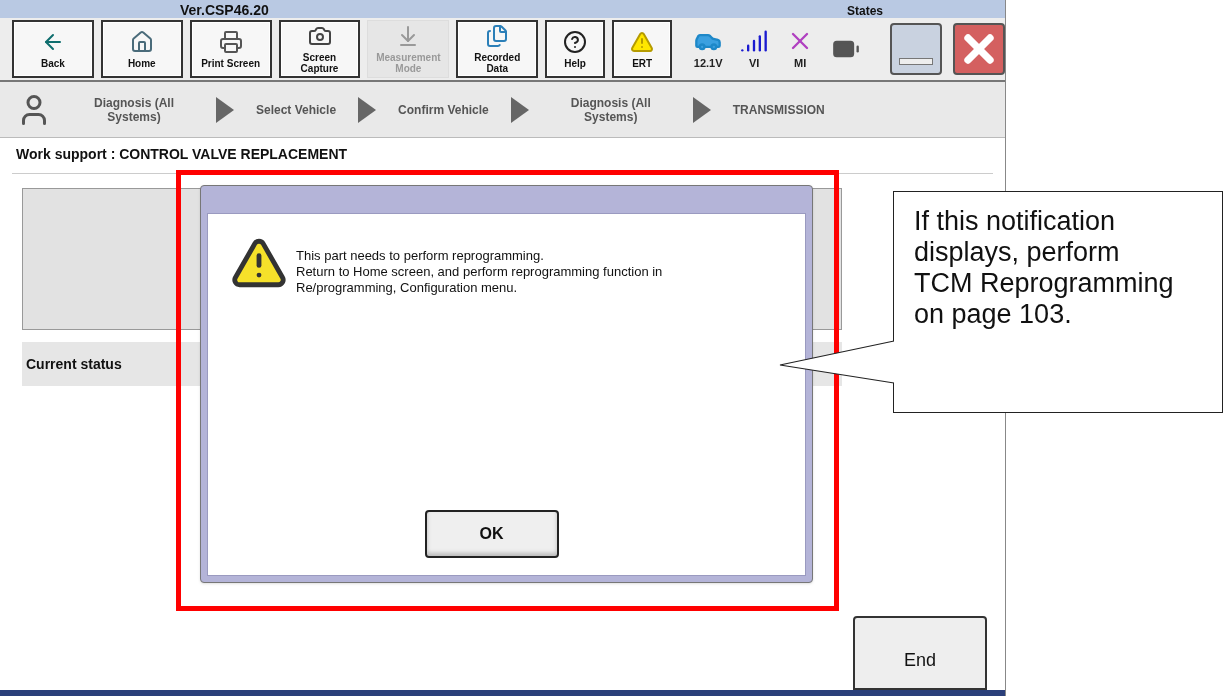  What do you see at coordinates (479, 271) in the screenshot?
I see `dialog-message: This part needs to perform reprogramming. Return to Home screen, and perform reprogramming function in Re/programming, Configuration menu.` at bounding box center [479, 271].